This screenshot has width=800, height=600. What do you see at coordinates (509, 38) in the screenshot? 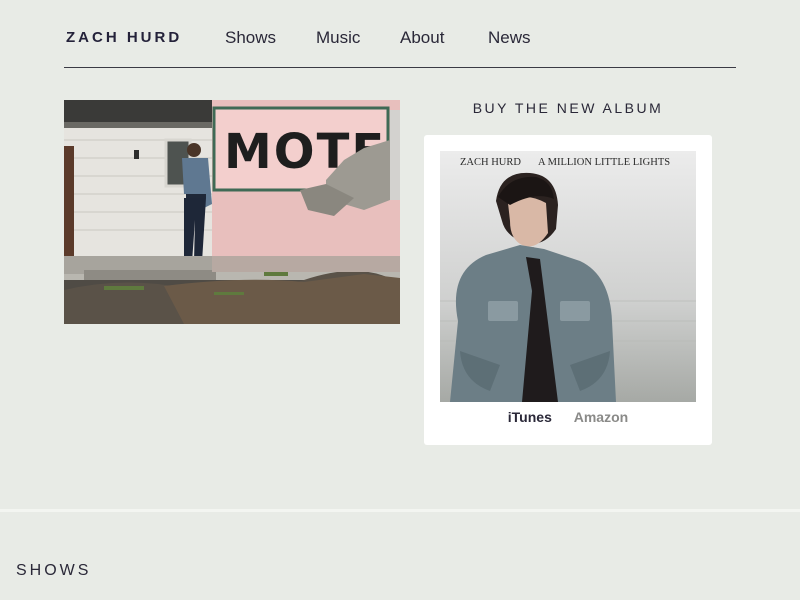
I see `nav-news: News` at bounding box center [509, 38].